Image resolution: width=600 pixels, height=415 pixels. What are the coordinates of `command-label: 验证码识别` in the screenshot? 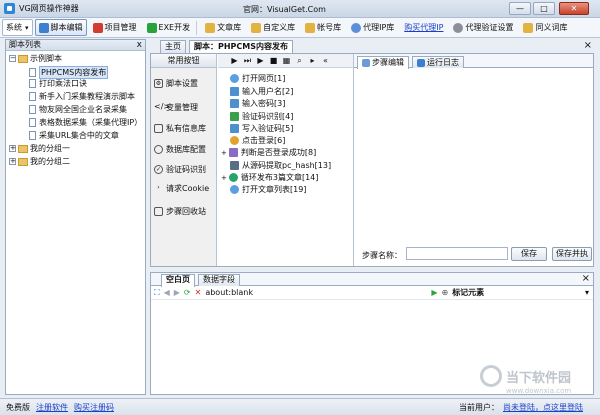 It's located at (186, 169).